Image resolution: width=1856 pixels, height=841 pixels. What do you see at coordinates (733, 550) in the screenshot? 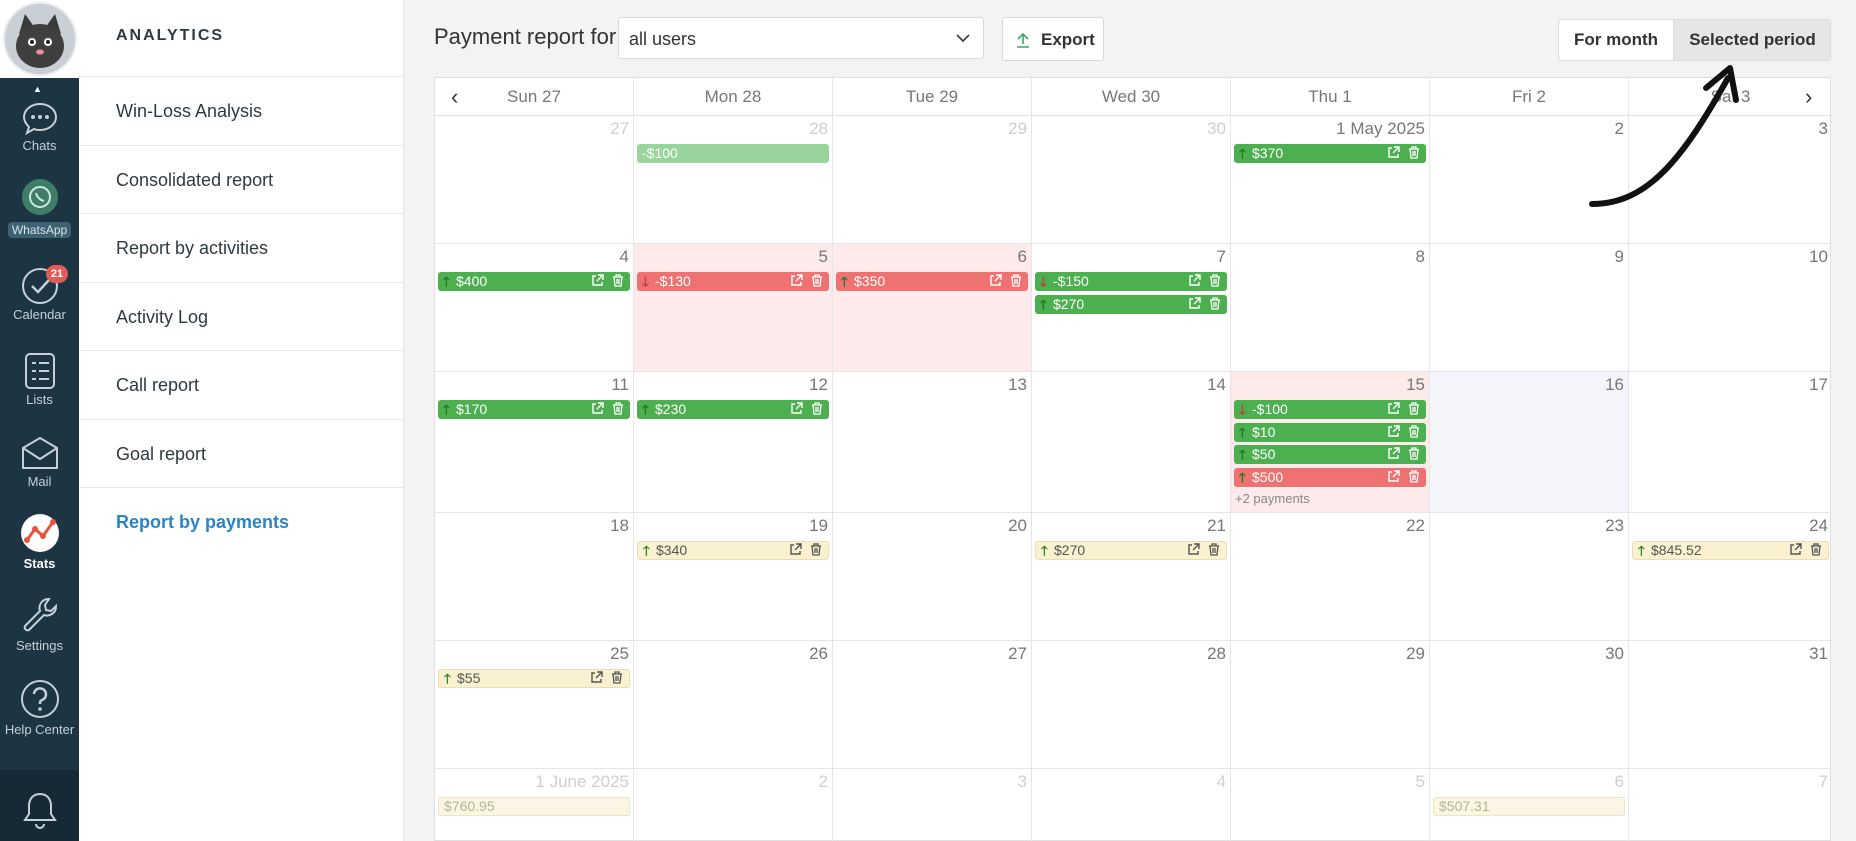
I see `payment-chip: 🡑 $340` at bounding box center [733, 550].